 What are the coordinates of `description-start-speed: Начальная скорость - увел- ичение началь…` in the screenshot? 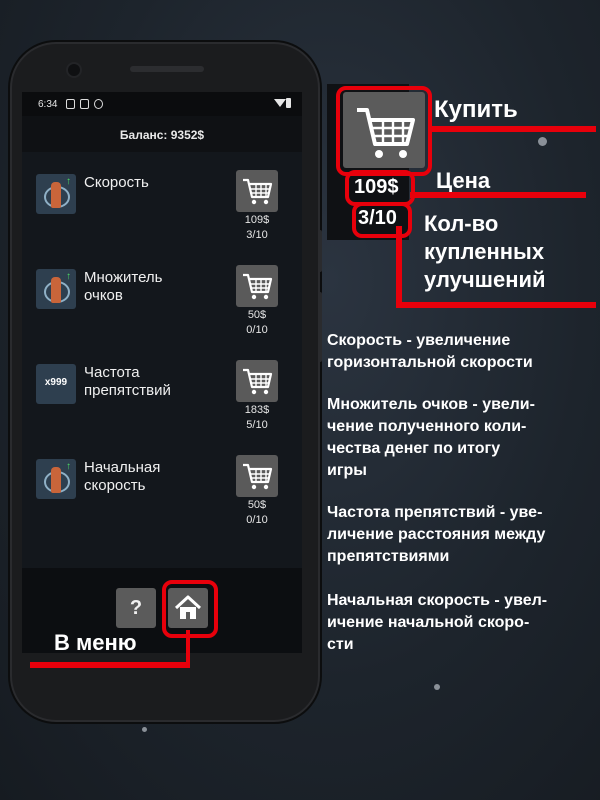 It's located at (437, 622).